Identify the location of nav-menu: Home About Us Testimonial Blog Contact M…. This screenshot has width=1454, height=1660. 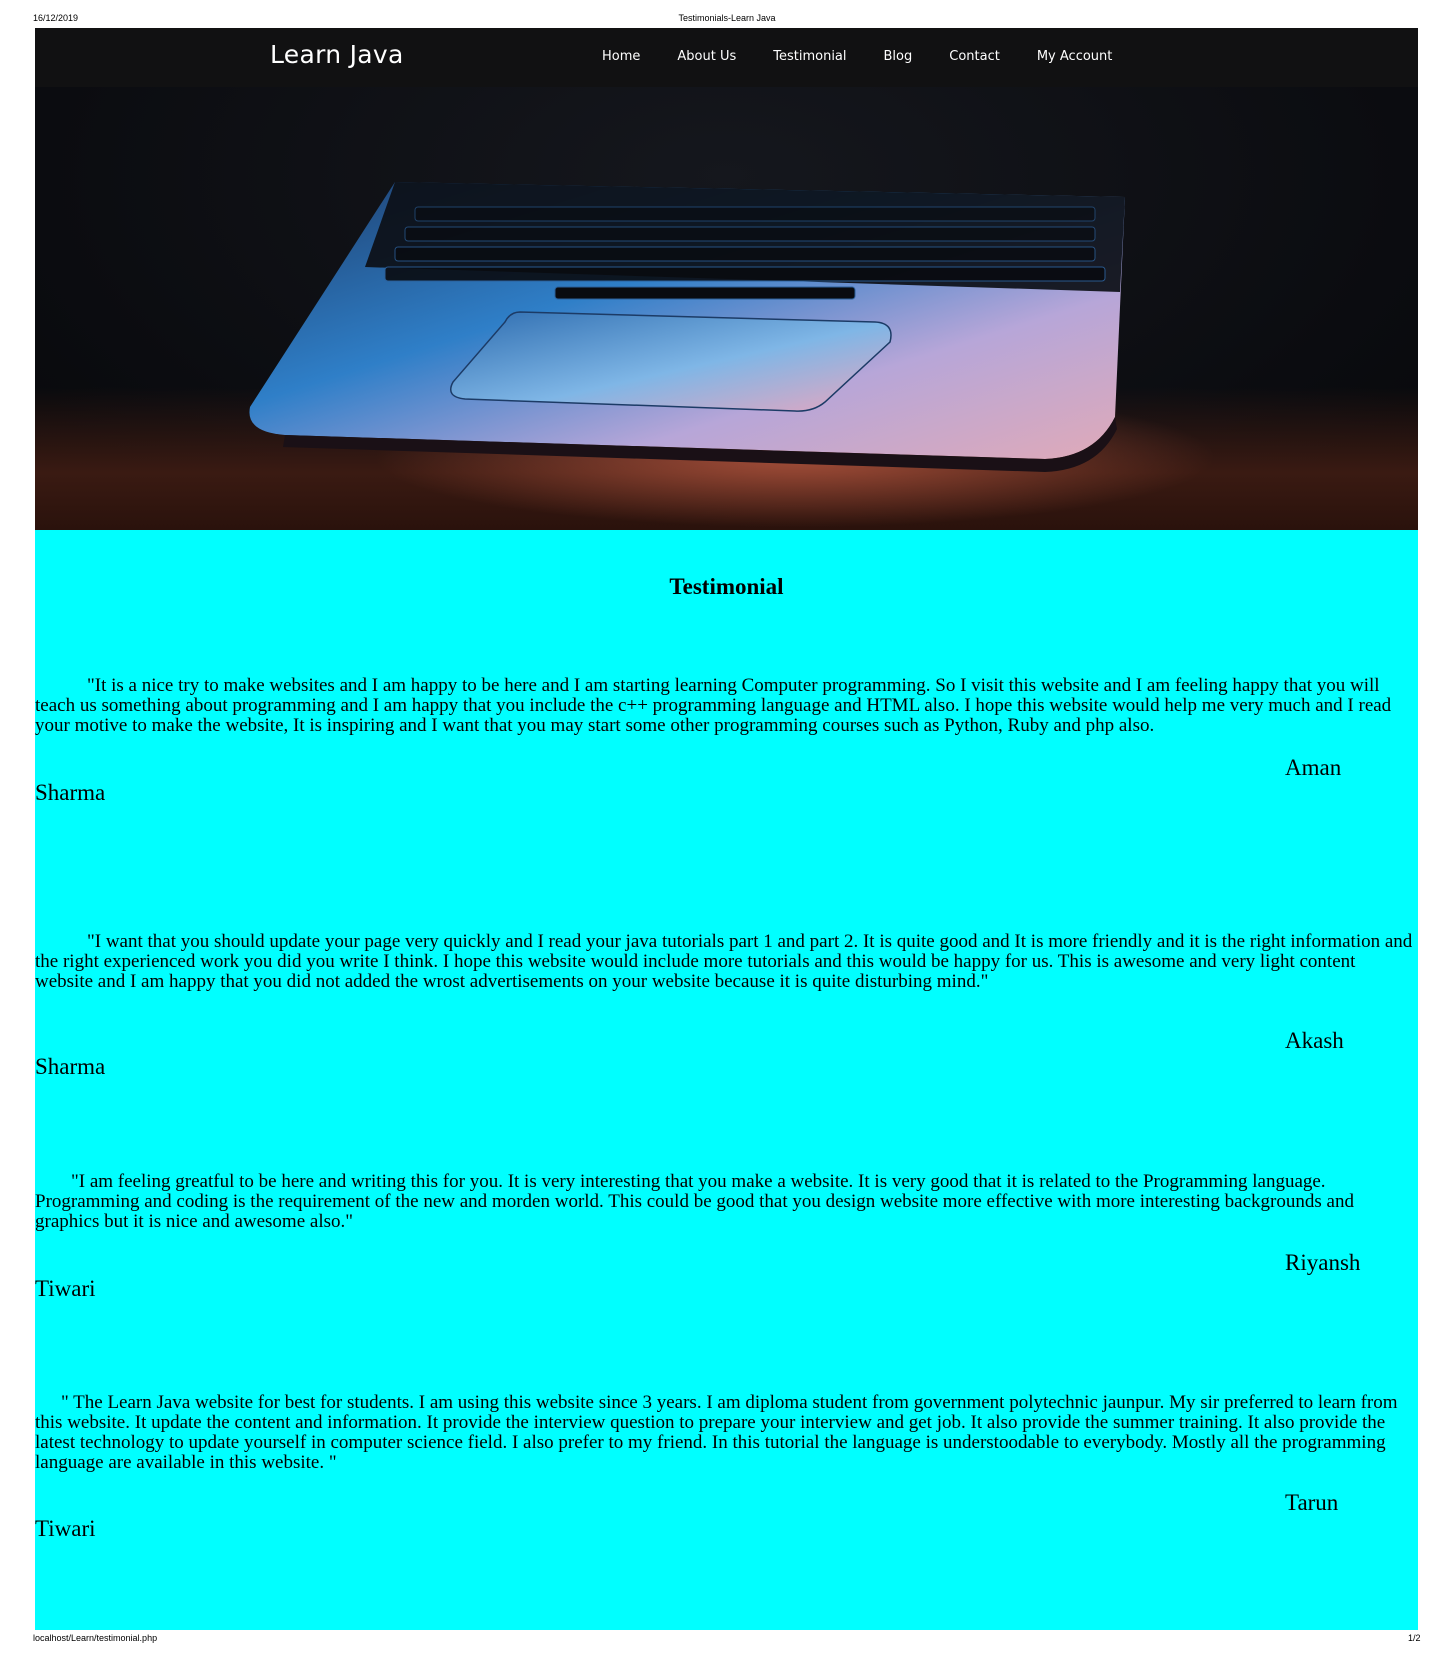
(875, 56).